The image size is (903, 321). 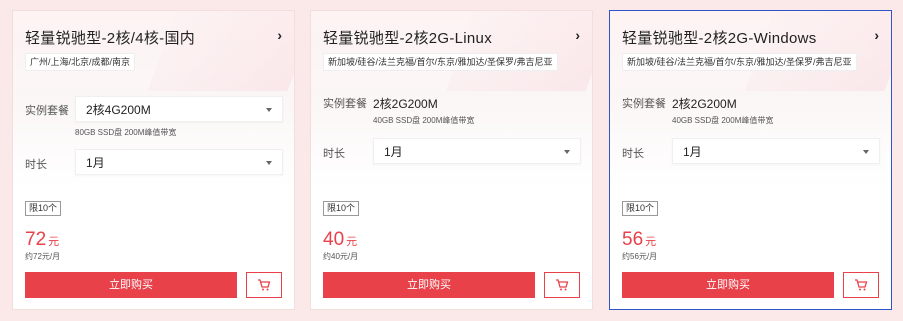 What do you see at coordinates (118, 110) in the screenshot?
I see `package-select-value: 2核4G200M` at bounding box center [118, 110].